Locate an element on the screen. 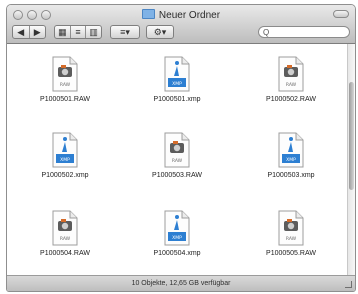  status-text: 10 Objekte, 12,65 GB verfügbar is located at coordinates (181, 283).